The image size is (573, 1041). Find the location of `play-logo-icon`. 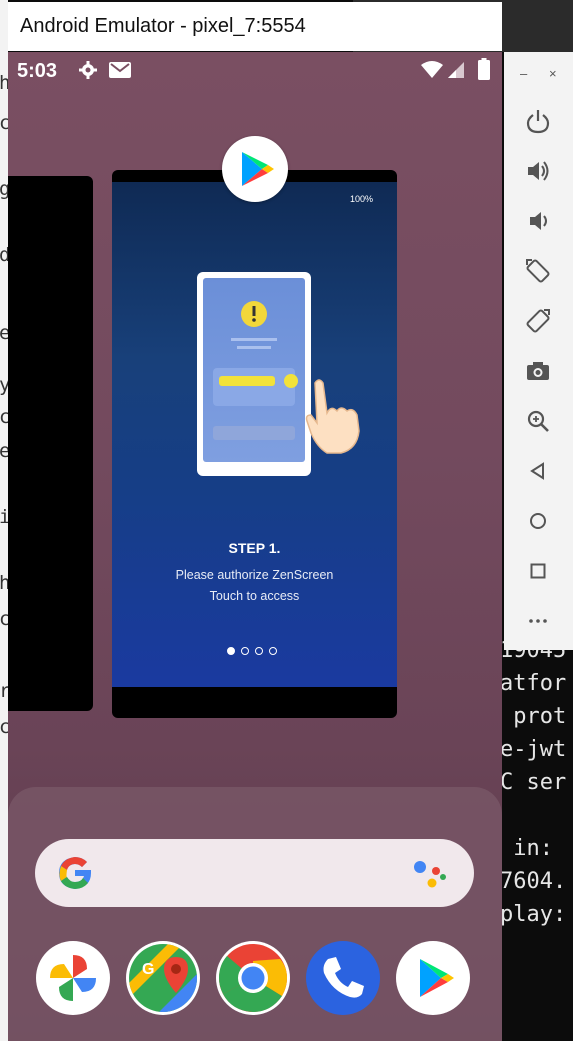

play-logo-icon is located at coordinates (258, 169).